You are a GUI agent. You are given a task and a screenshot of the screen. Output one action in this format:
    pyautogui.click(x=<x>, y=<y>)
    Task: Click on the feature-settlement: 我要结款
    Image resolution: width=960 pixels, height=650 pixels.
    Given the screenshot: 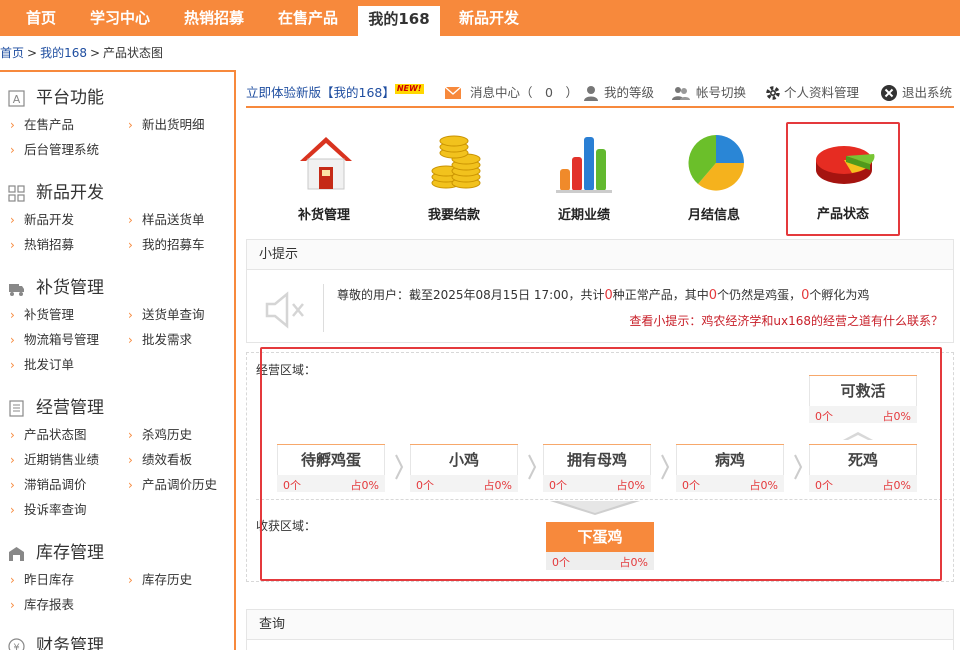 What is the action you would take?
    pyautogui.click(x=456, y=179)
    